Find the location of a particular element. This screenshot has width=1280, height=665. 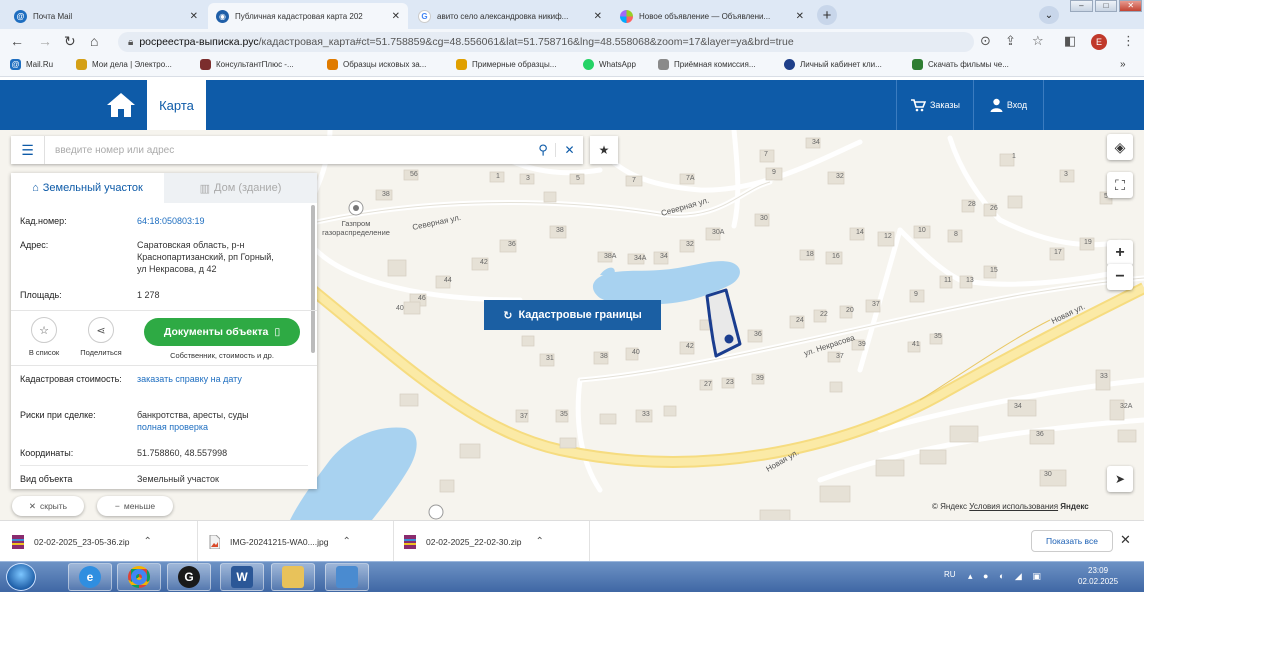

download-name: IMG-20241215-WA0....jpg is located at coordinates (279, 541).